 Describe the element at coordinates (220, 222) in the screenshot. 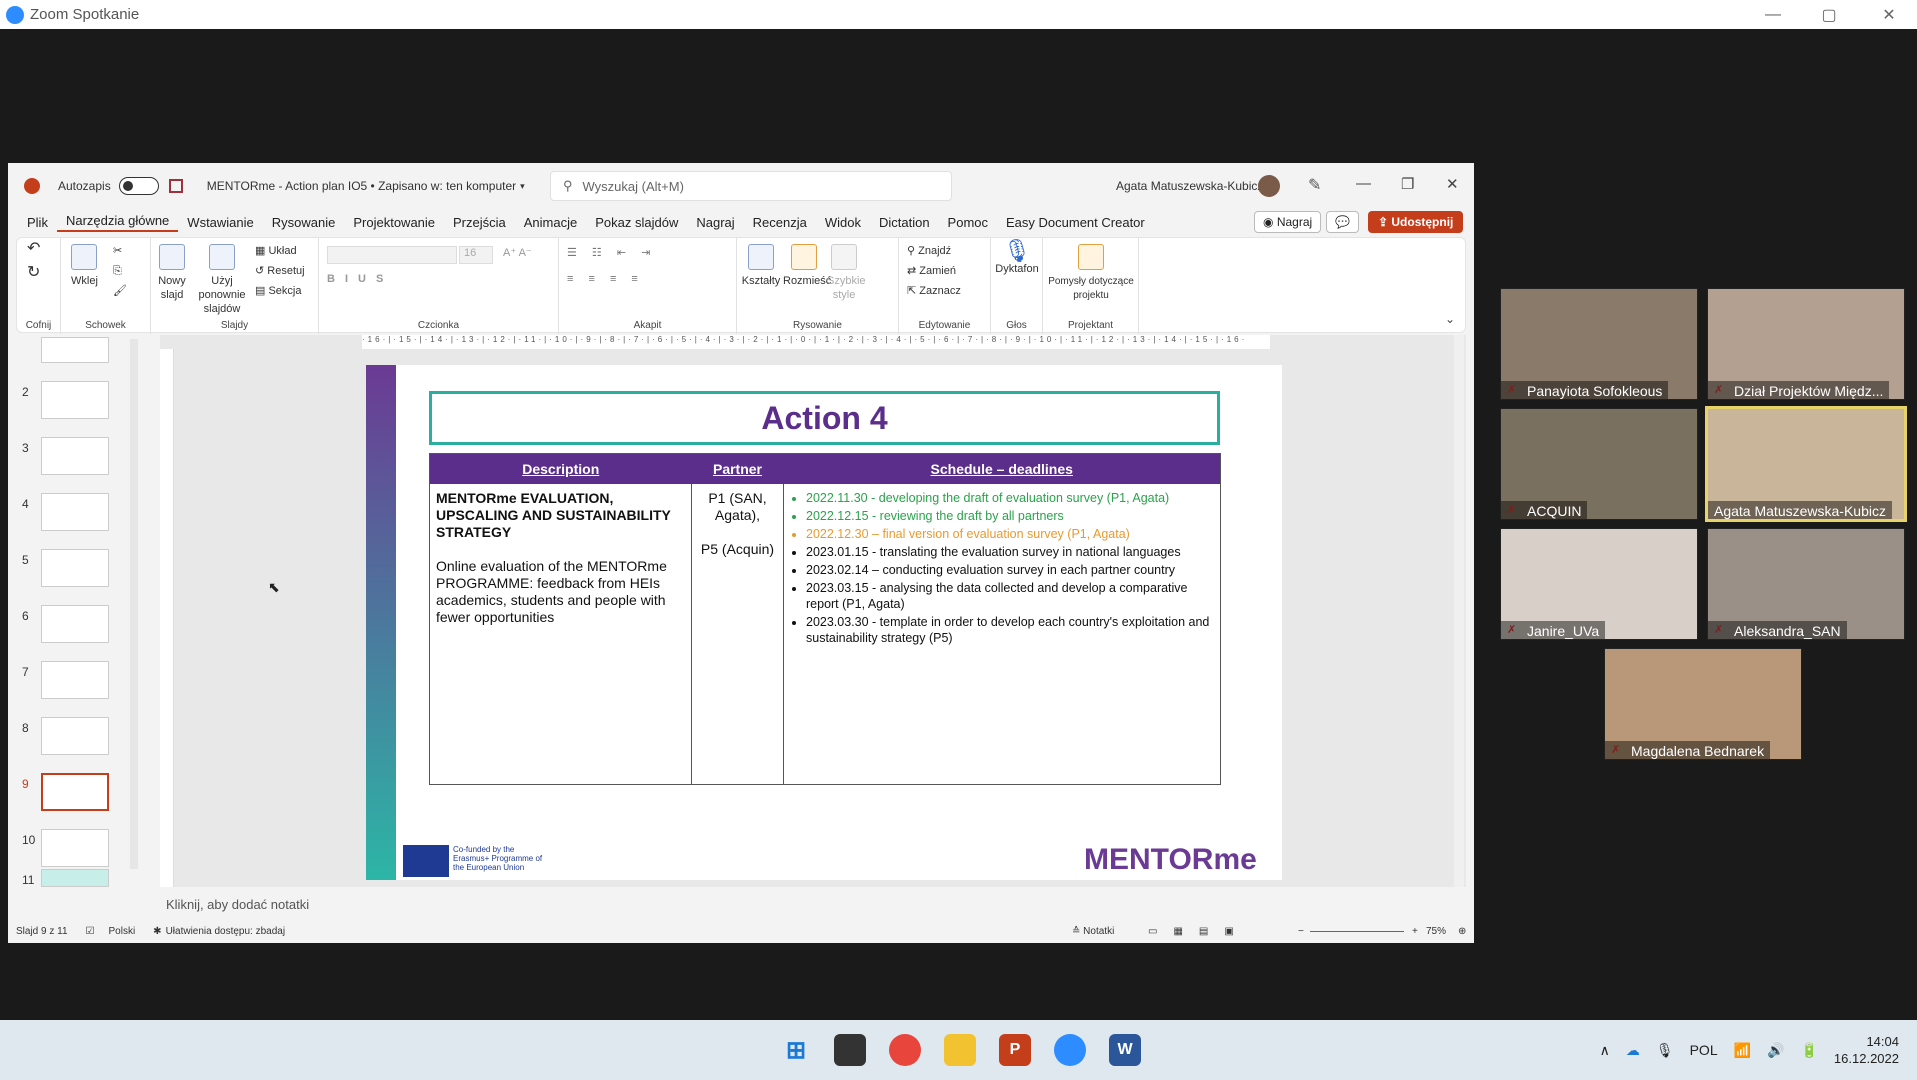

I see `tab-insert: Wstawianie` at that location.